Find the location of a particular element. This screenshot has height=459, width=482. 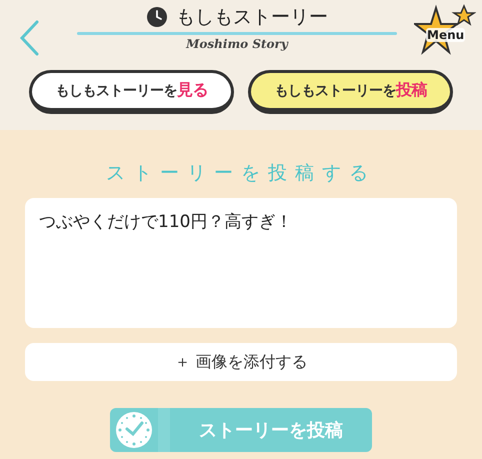

page-title: もしもストーリー is located at coordinates (252, 17).